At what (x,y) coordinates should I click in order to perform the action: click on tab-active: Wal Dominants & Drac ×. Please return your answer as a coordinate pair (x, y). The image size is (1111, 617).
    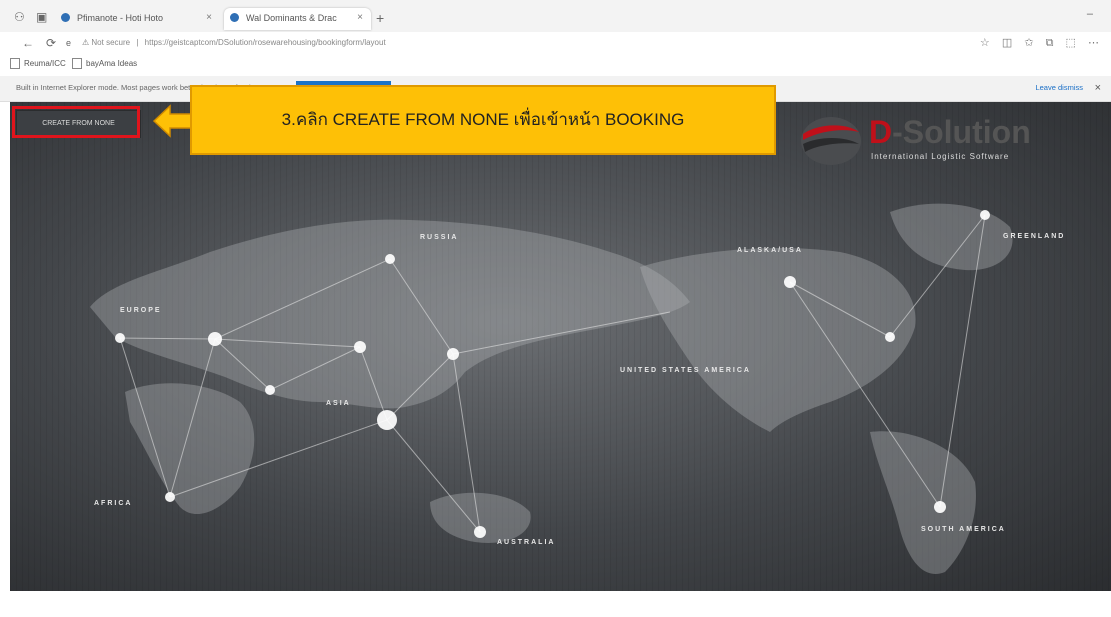
    Looking at the image, I should click on (297, 19).